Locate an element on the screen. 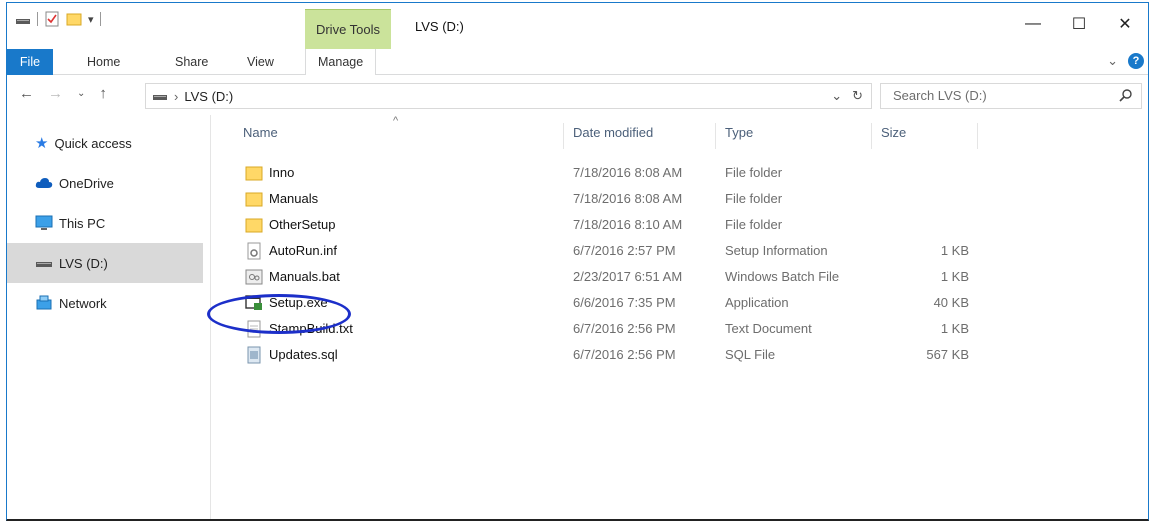  address-bar-actions: ⌄ ↻ is located at coordinates (847, 96).